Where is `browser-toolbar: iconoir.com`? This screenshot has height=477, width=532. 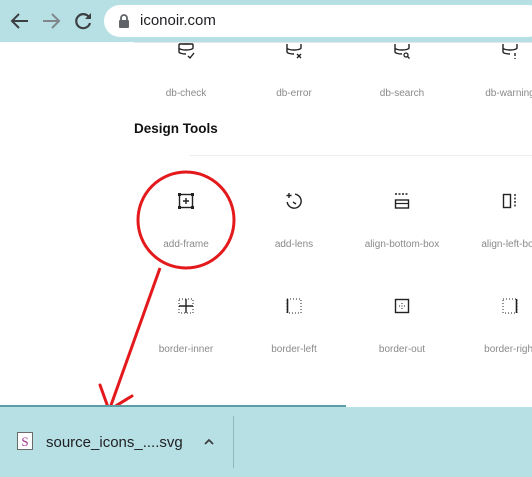 browser-toolbar: iconoir.com is located at coordinates (266, 21).